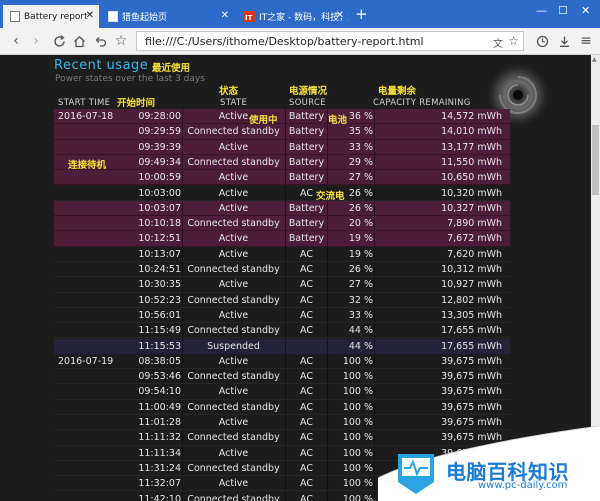  Describe the element at coordinates (159, 315) in the screenshot. I see `cell-time: 10:56:01` at that location.